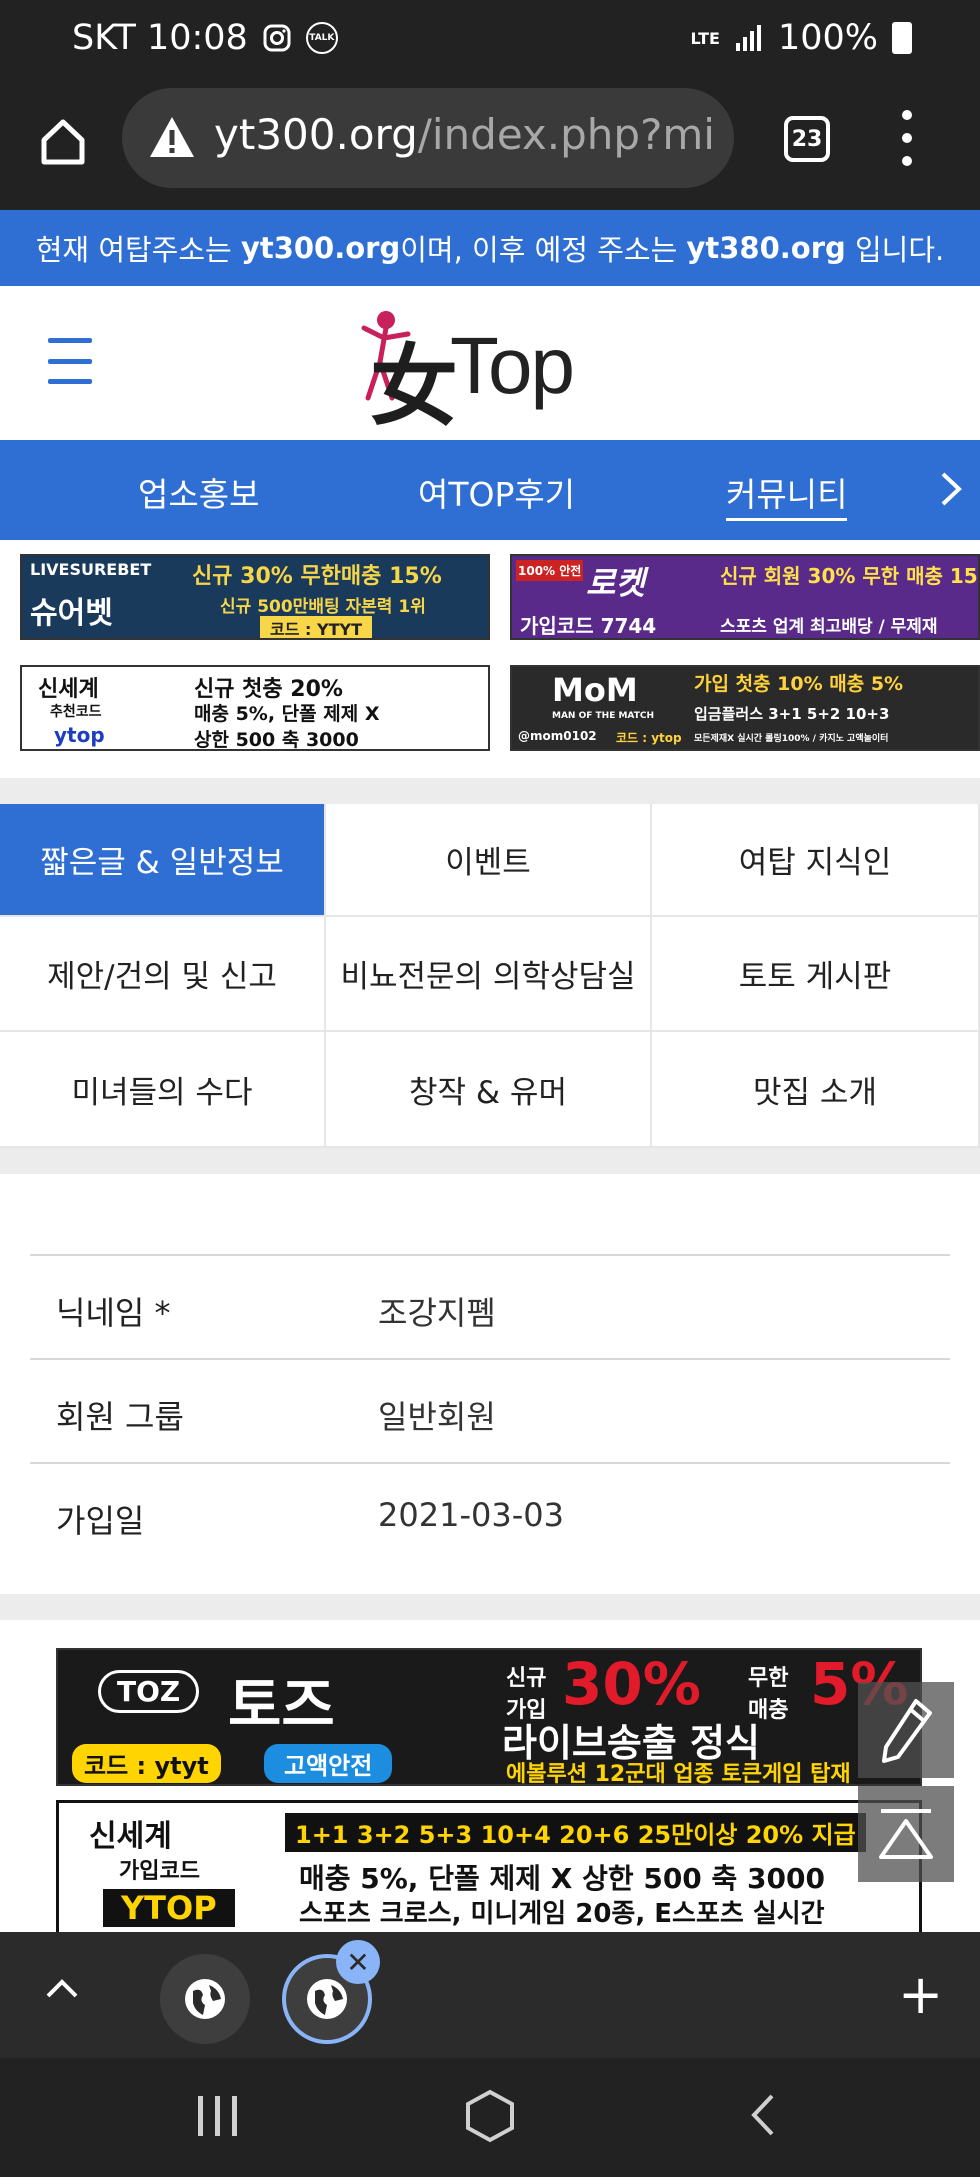 The width and height of the screenshot is (980, 2177). What do you see at coordinates (550, 570) in the screenshot?
I see `ad-text: 100% 안전` at bounding box center [550, 570].